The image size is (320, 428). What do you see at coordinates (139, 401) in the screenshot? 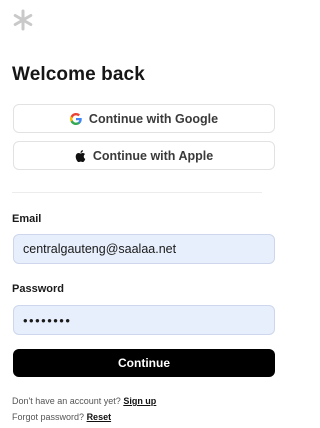
I see `sign-up-link: Sign up` at bounding box center [139, 401].